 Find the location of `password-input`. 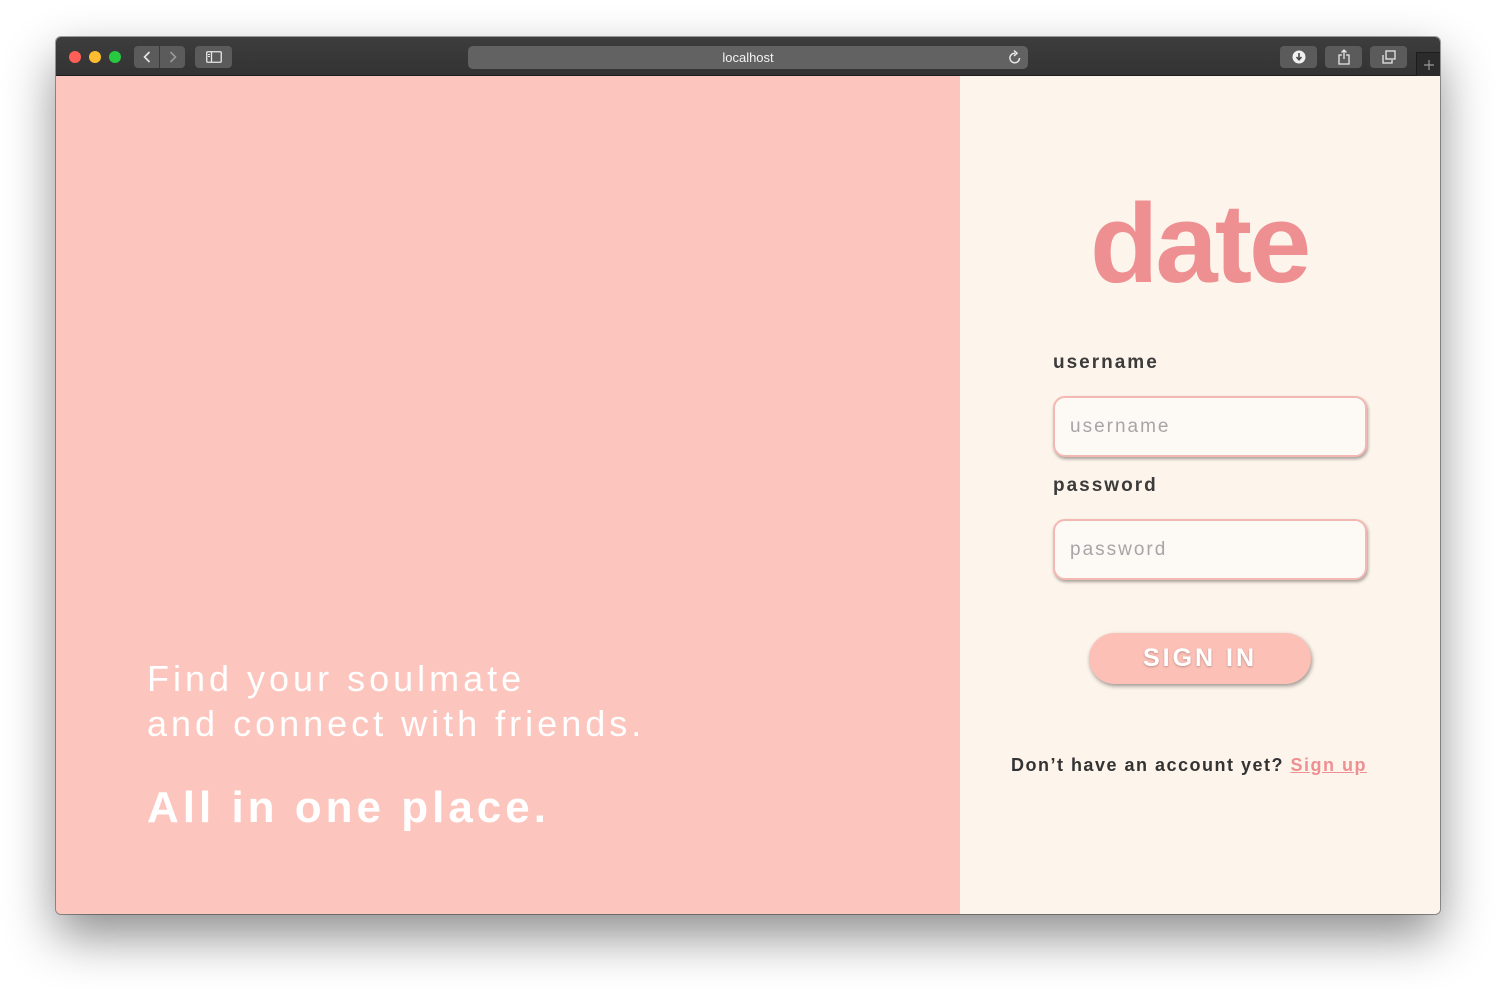

password-input is located at coordinates (1210, 549).